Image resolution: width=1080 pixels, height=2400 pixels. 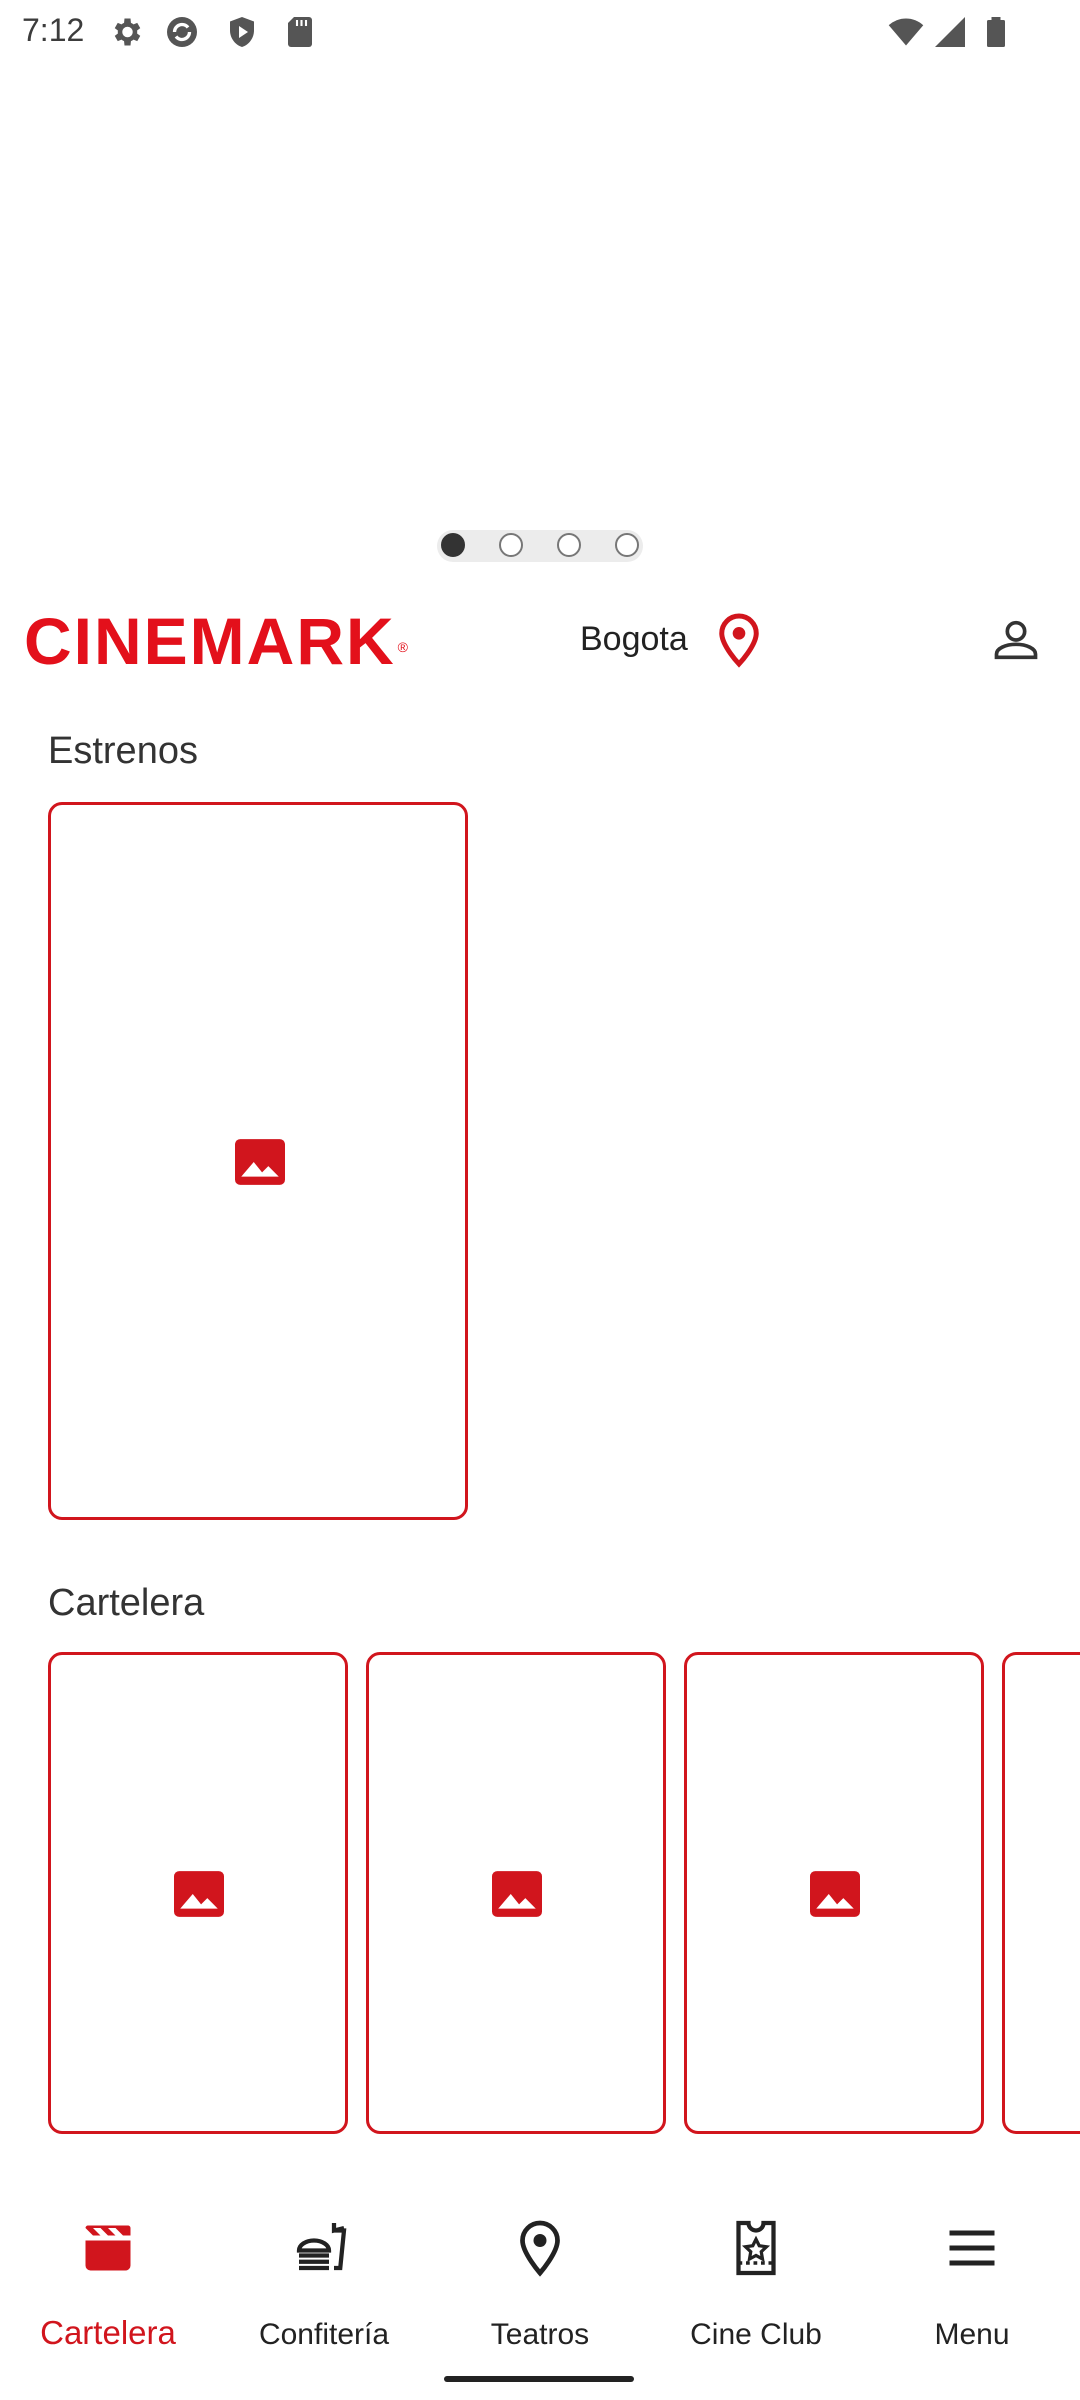 I want to click on nav-item-teatros: Teatros, so click(x=540, y=2276).